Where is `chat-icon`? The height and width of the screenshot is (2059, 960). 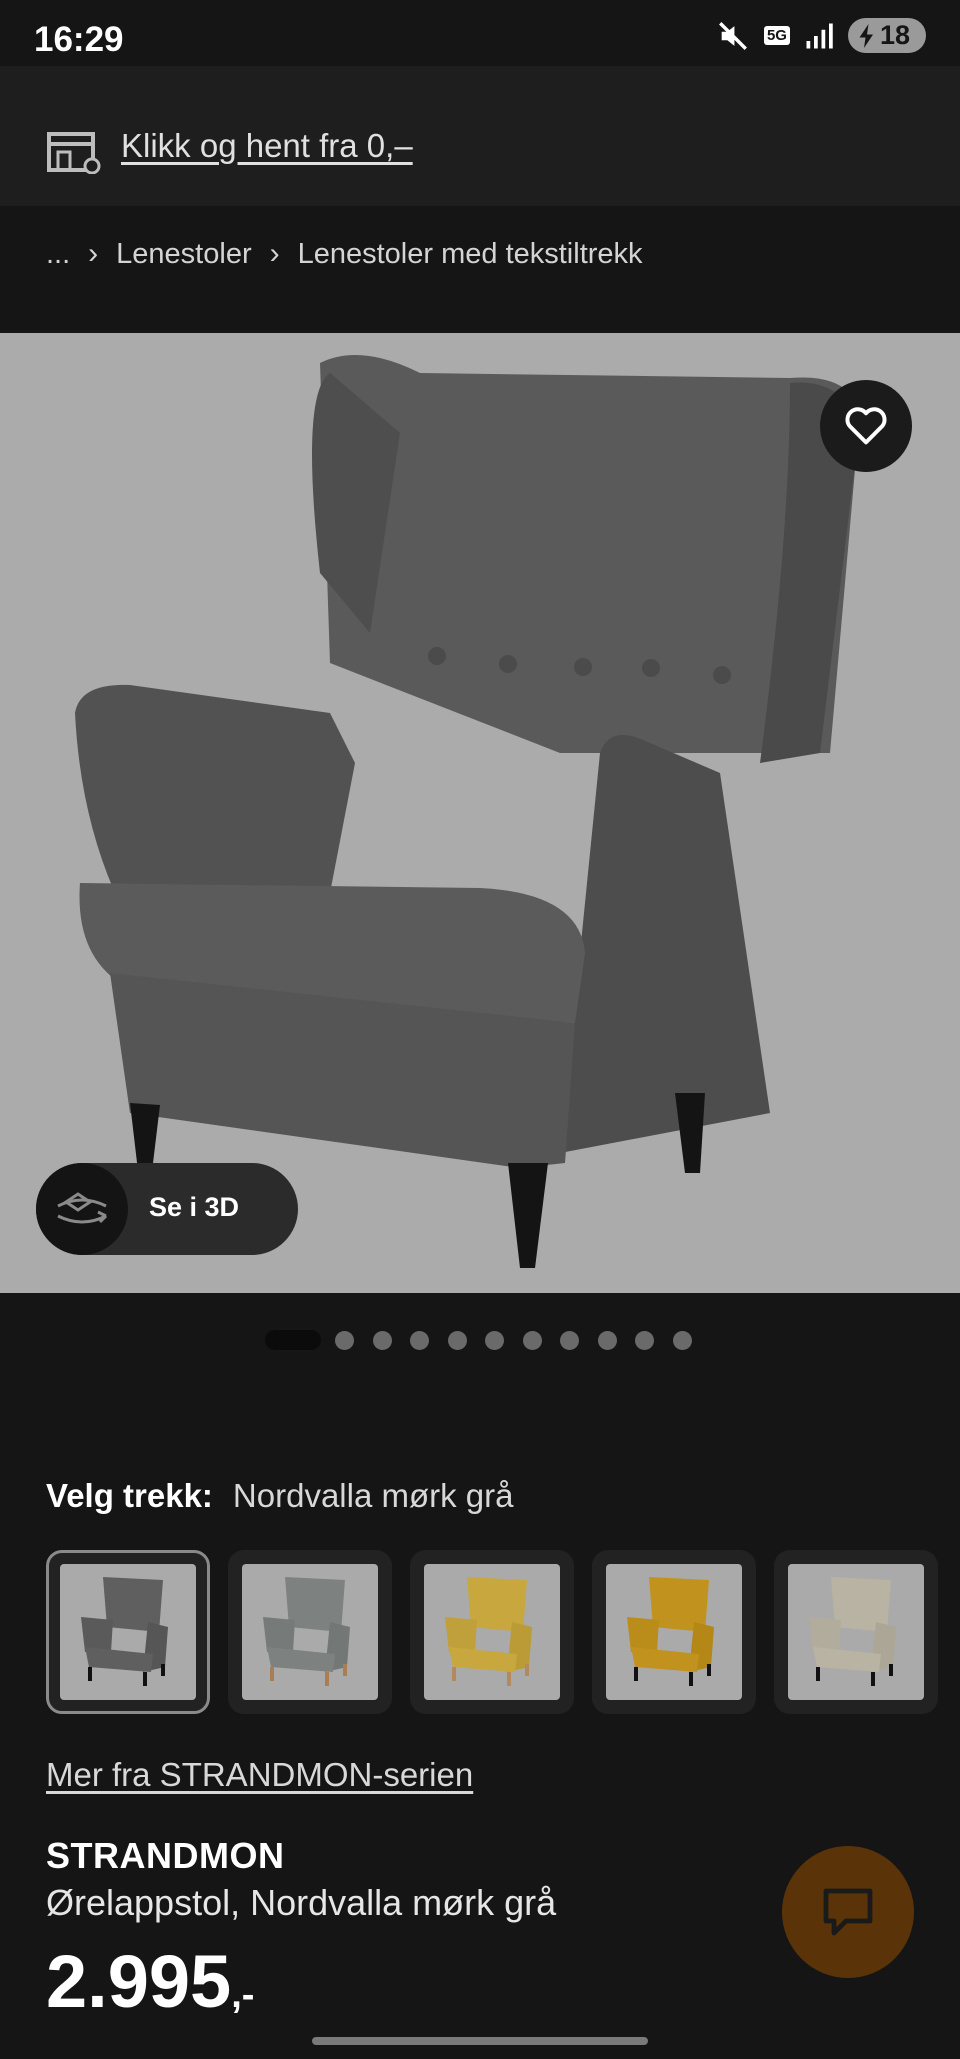
chat-icon is located at coordinates (848, 1912).